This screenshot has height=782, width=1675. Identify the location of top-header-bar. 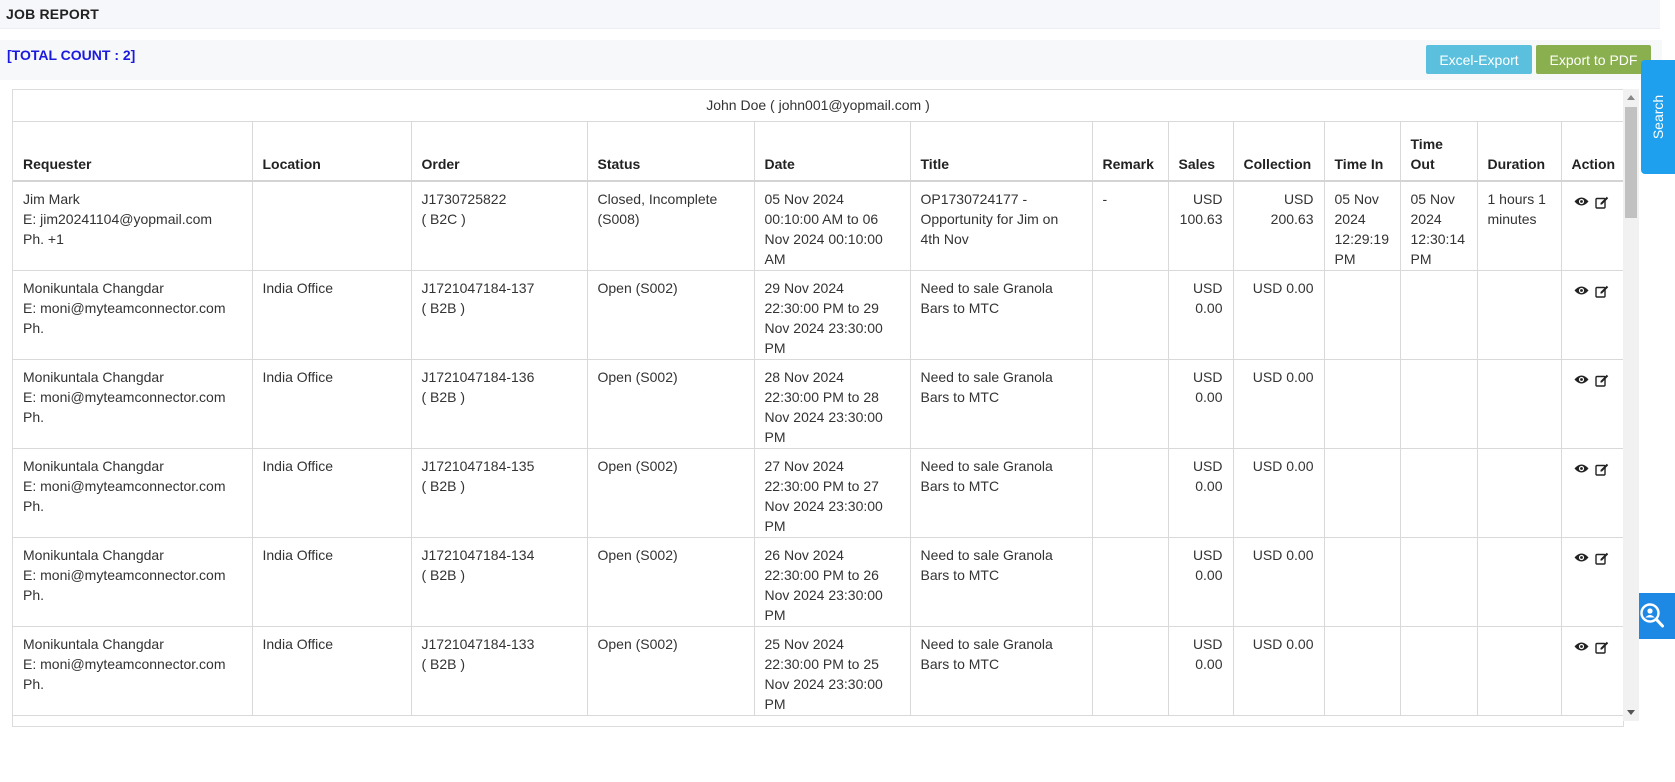
(830, 14).